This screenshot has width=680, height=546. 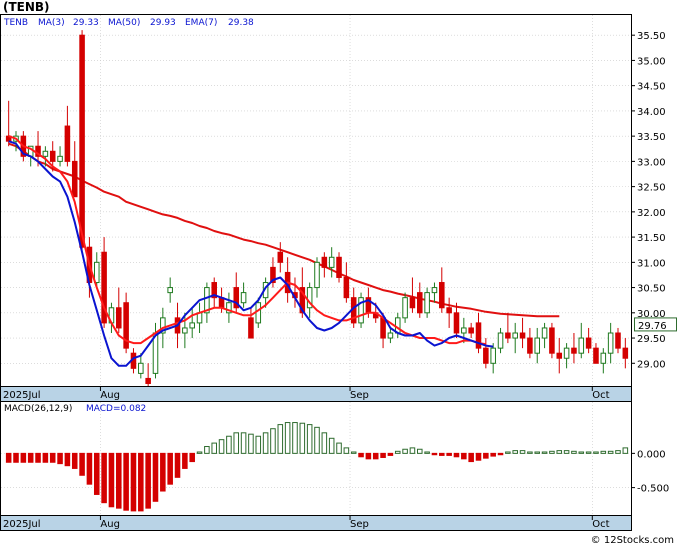 What do you see at coordinates (651, 238) in the screenshot?
I see `price-tick-label: 31.50` at bounding box center [651, 238].